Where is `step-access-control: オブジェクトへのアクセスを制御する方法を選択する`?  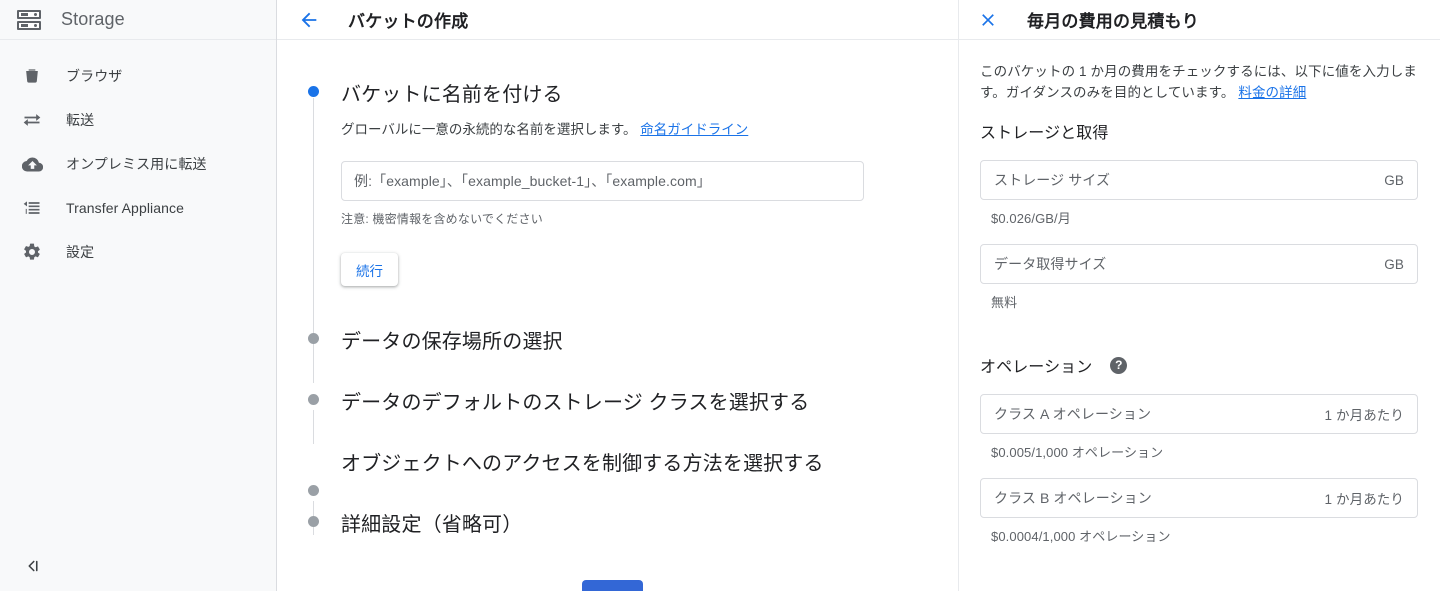 step-access-control: オブジェクトへのアクセスを制御する方法を選択する is located at coordinates (617, 492).